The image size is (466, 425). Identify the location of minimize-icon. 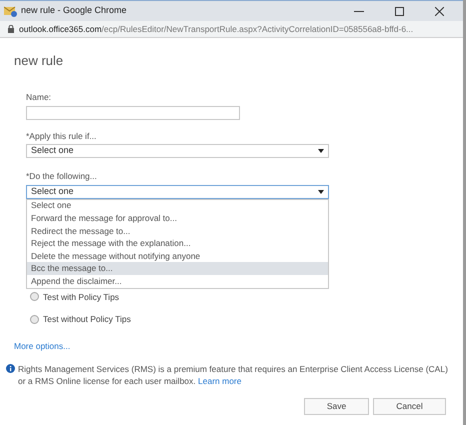
(359, 11).